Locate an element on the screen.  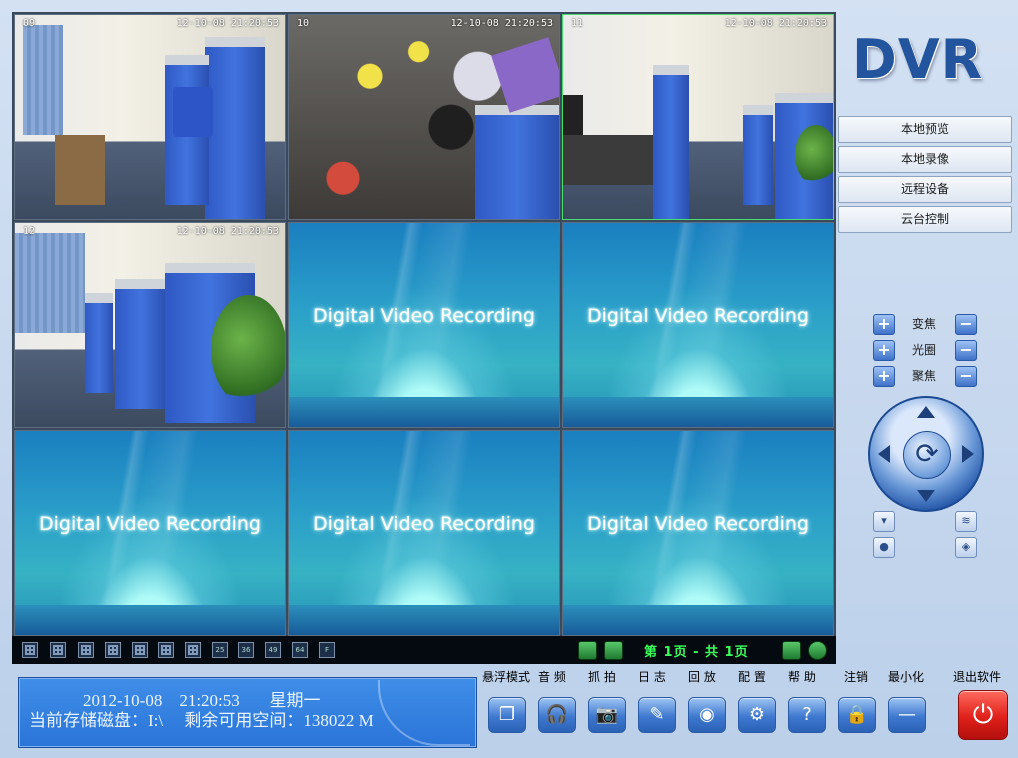
wiper-icon: ≋ is located at coordinates (966, 521).